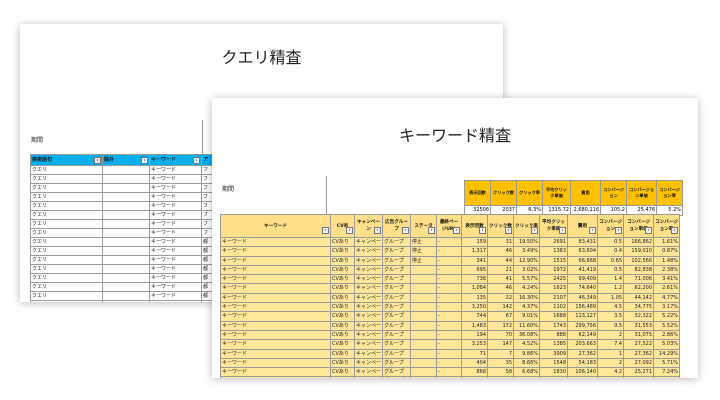 The height and width of the screenshot is (400, 720). Describe the element at coordinates (554, 298) in the screenshot. I see `table-cell: 2107` at that location.